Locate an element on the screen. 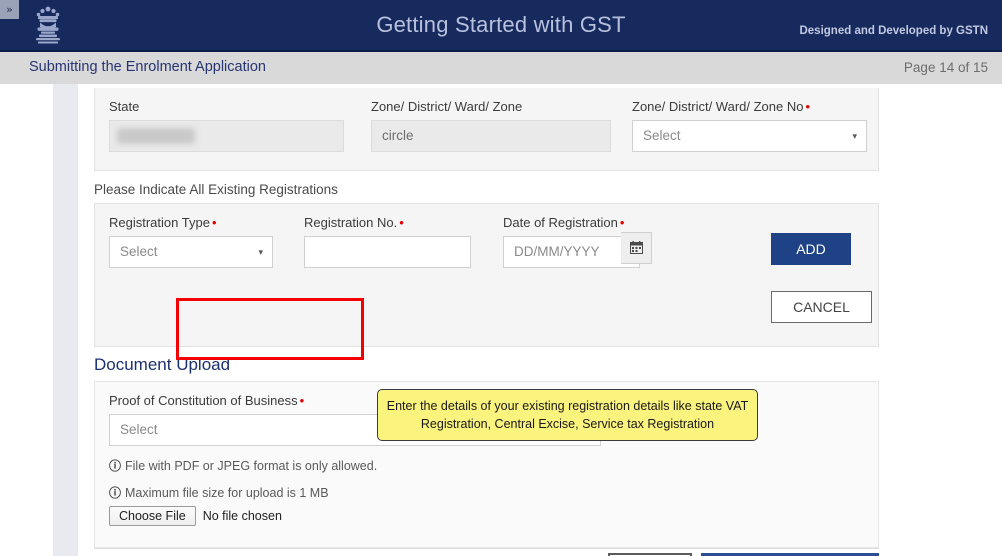 The width and height of the screenshot is (1002, 556). registration-type-label: Registration Type • is located at coordinates (163, 222).